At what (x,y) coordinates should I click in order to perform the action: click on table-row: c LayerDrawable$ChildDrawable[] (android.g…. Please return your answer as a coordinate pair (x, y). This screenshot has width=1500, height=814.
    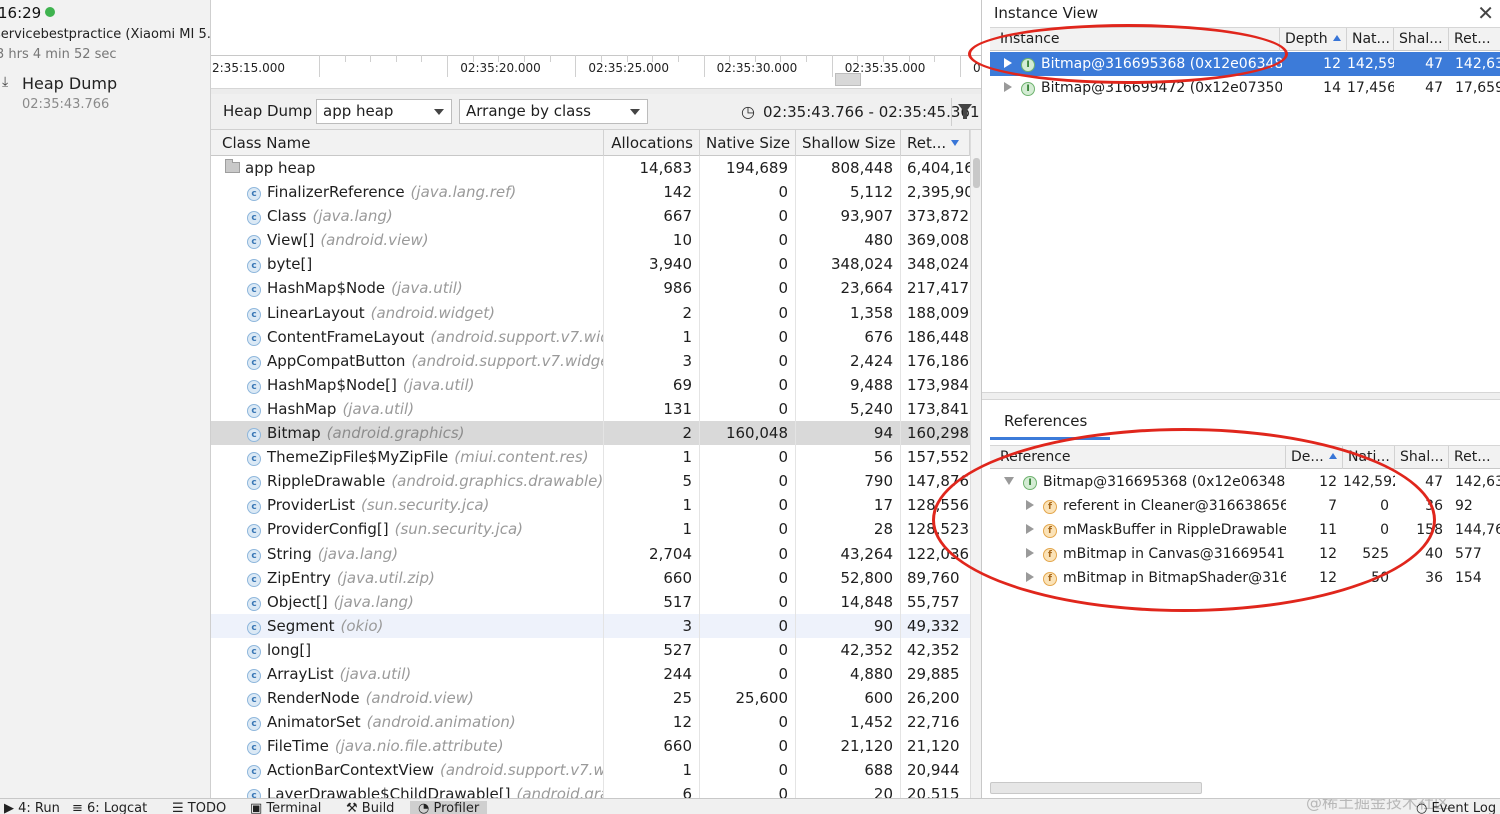
    Looking at the image, I should click on (590, 790).